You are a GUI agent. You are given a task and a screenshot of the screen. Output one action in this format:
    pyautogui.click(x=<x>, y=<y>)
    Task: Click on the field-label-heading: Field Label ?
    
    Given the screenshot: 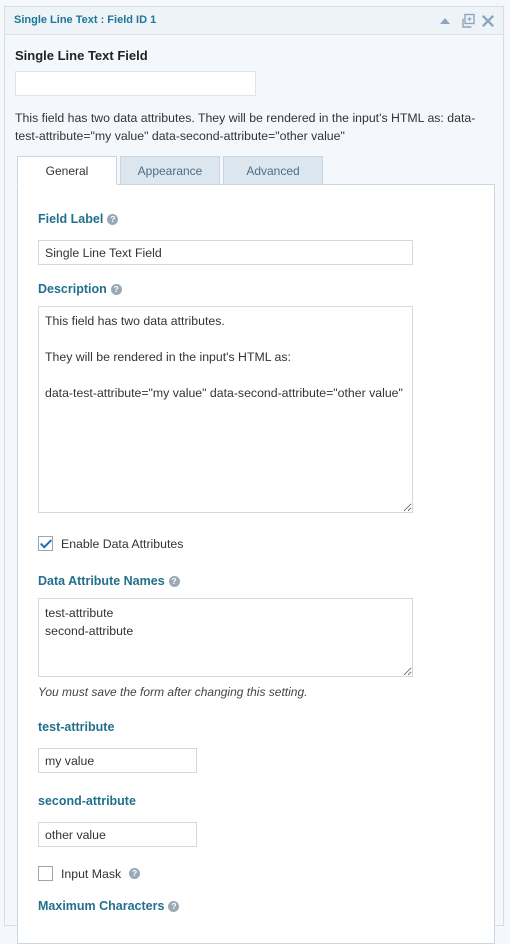 What is the action you would take?
    pyautogui.click(x=78, y=219)
    